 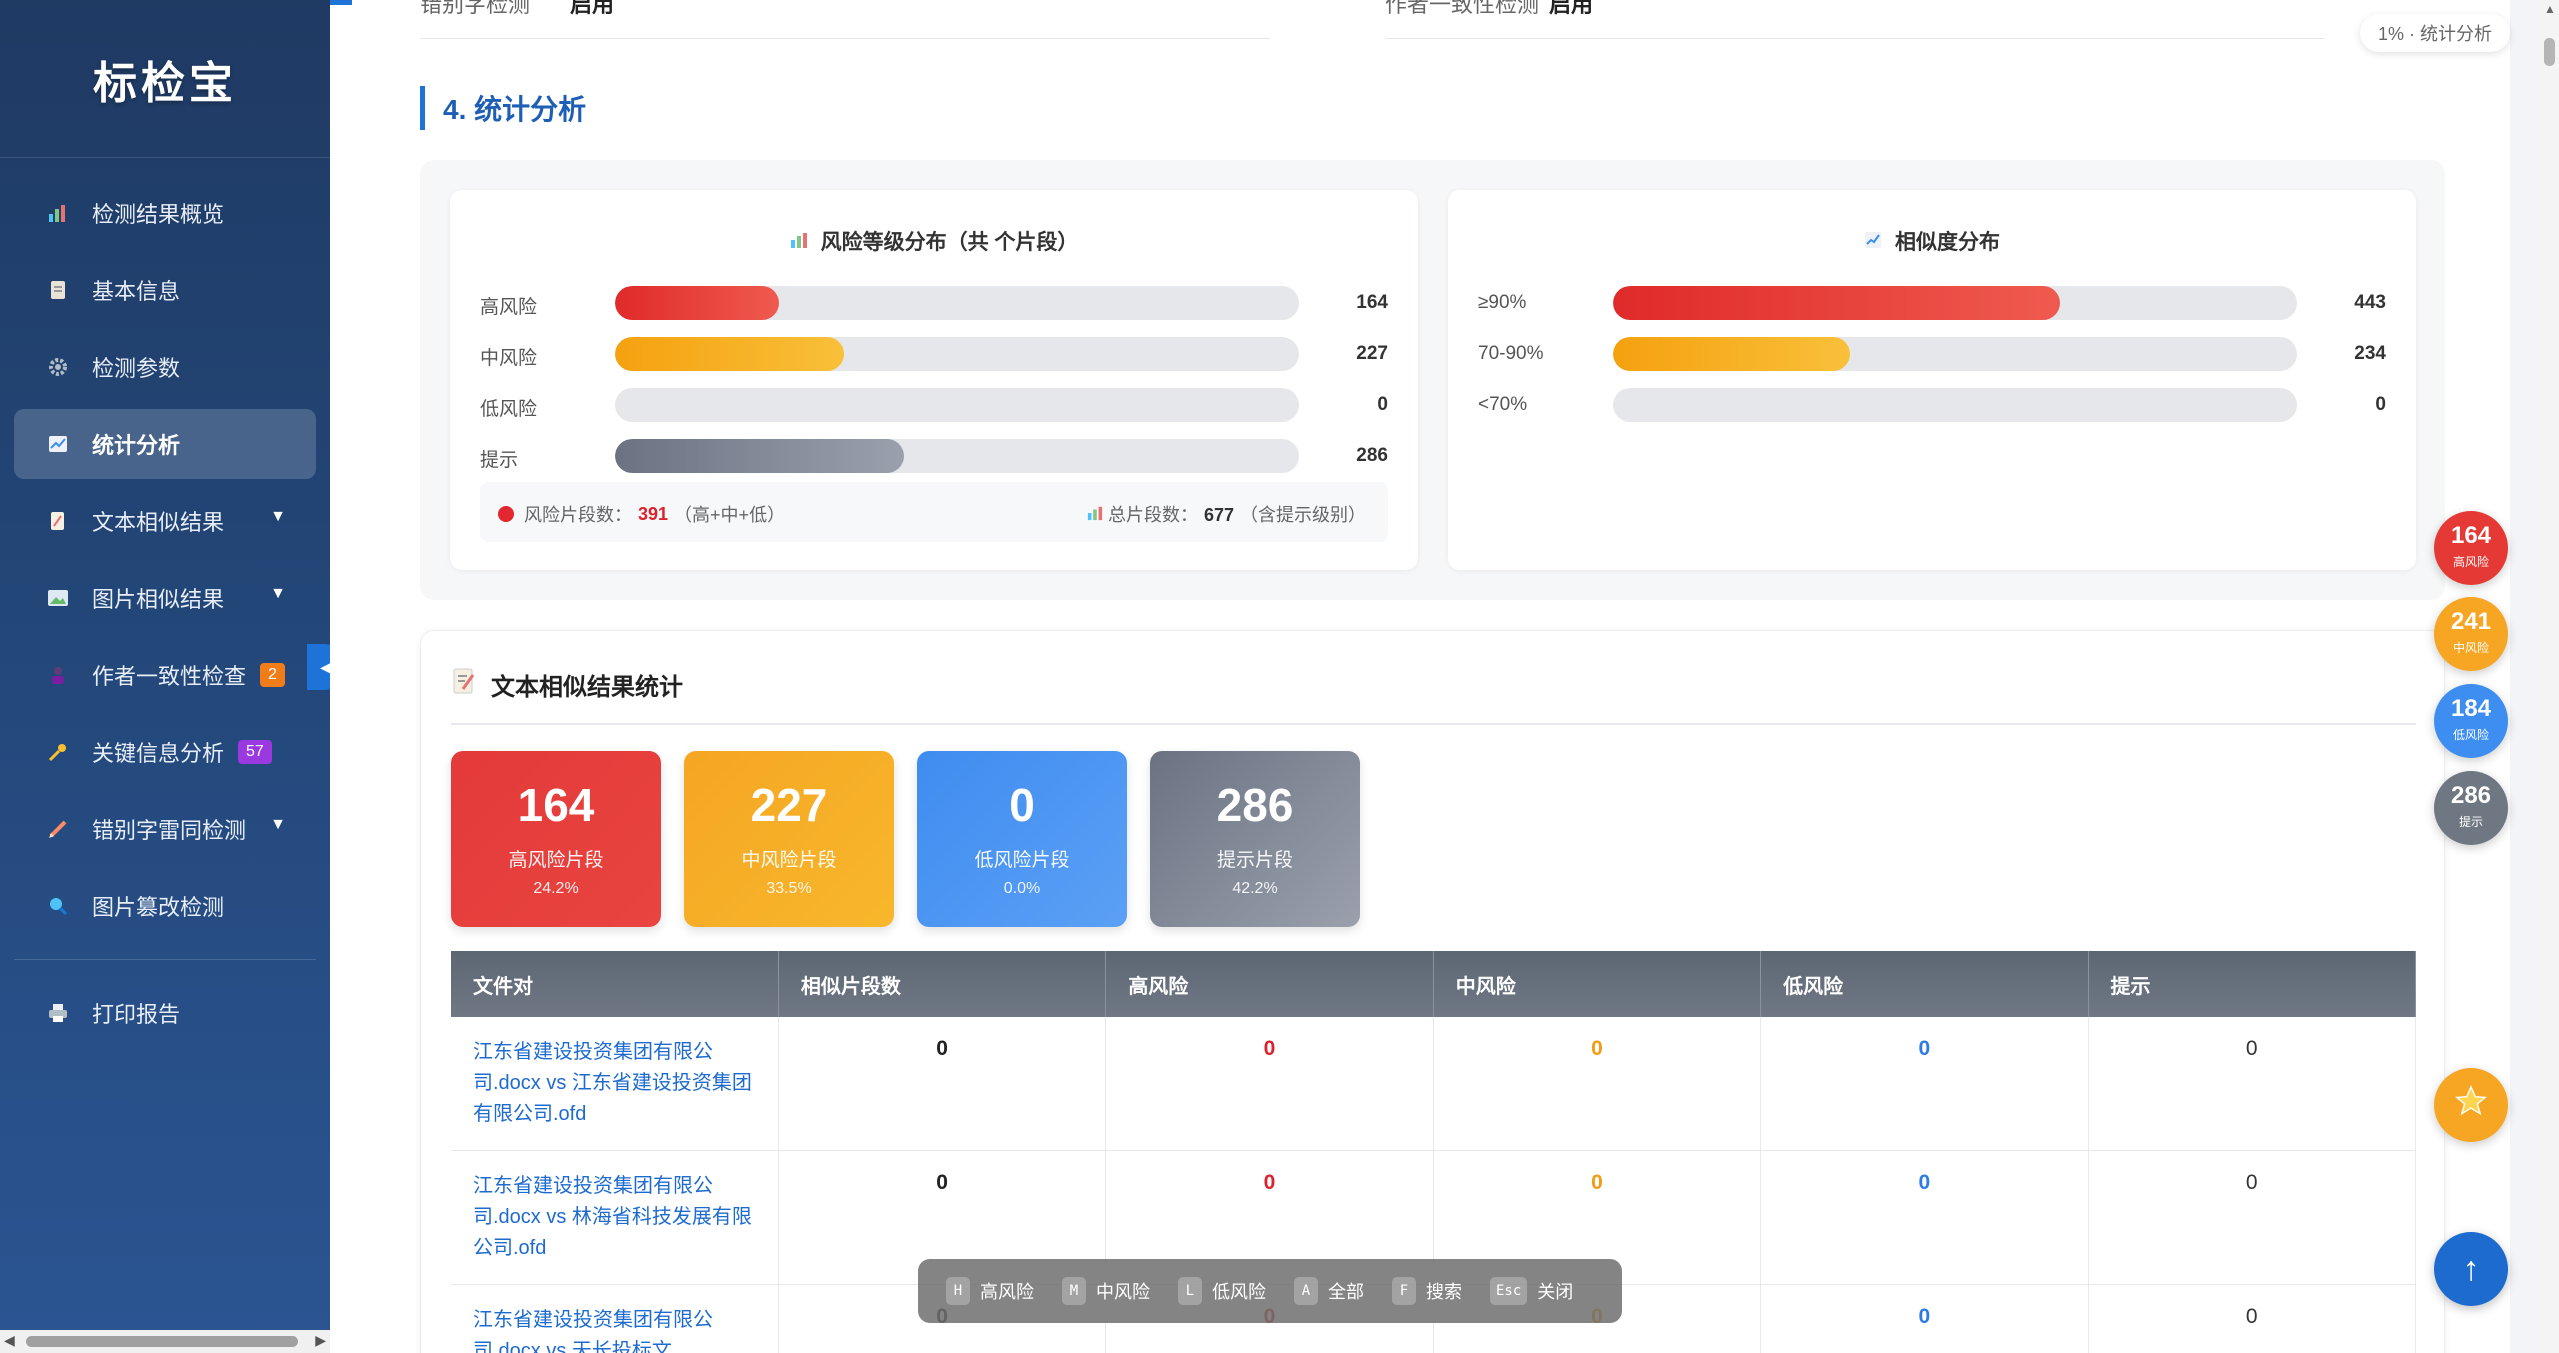 I want to click on column-header: 中风险, so click(x=1597, y=984).